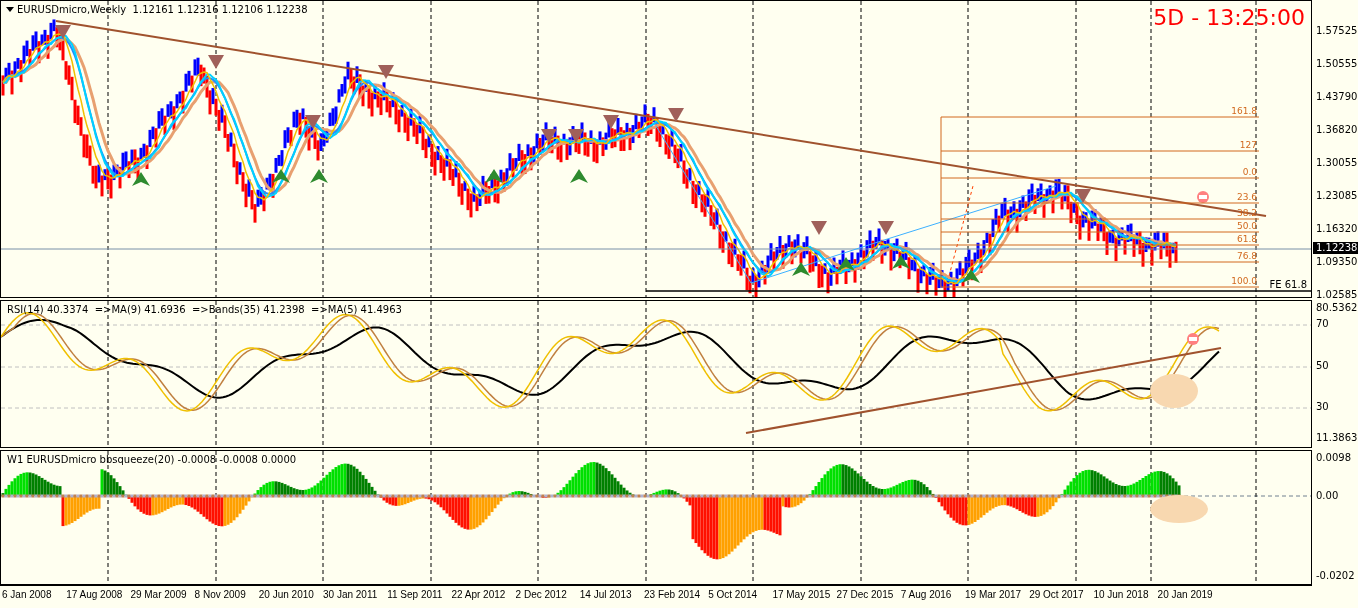 This screenshot has width=1358, height=608. Describe the element at coordinates (478, 594) in the screenshot. I see `date-axis-label: 22 Apr 2012` at that location.